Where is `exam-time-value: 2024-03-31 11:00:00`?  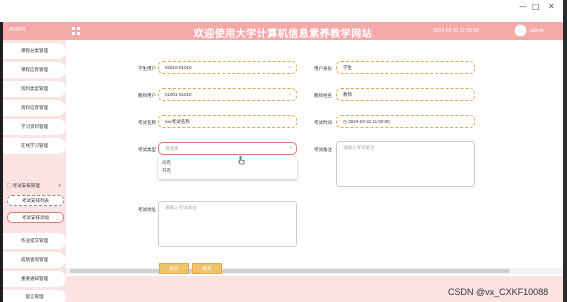 exam-time-value: 2024-03-31 11:00:00 is located at coordinates (369, 121).